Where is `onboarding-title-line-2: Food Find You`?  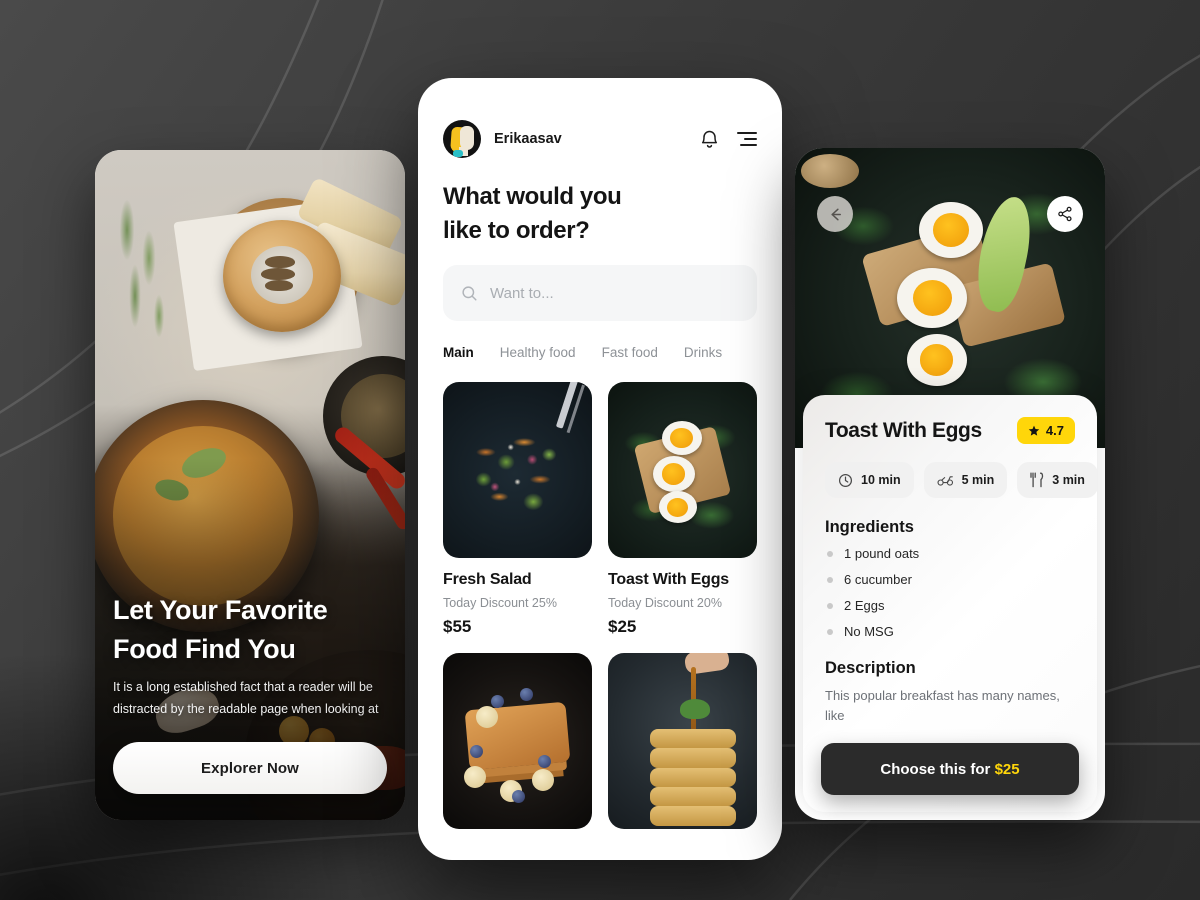 onboarding-title-line-2: Food Find You is located at coordinates (204, 648).